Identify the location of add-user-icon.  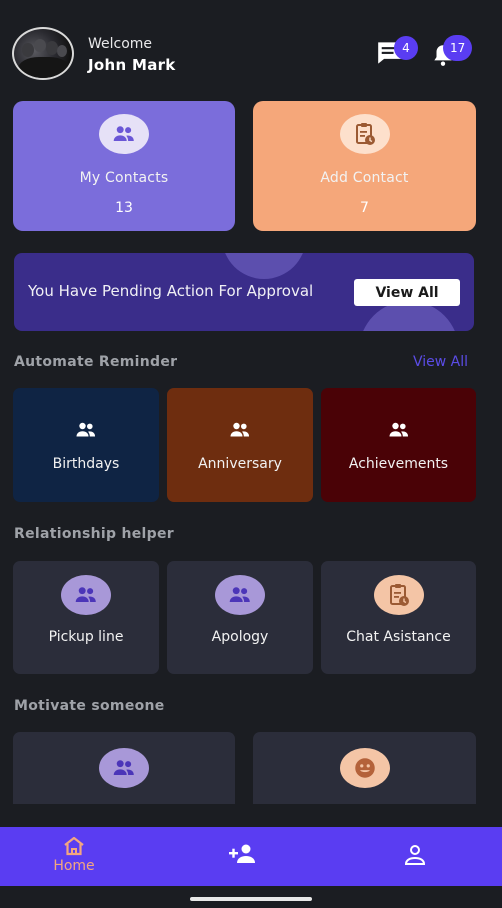
(242, 853).